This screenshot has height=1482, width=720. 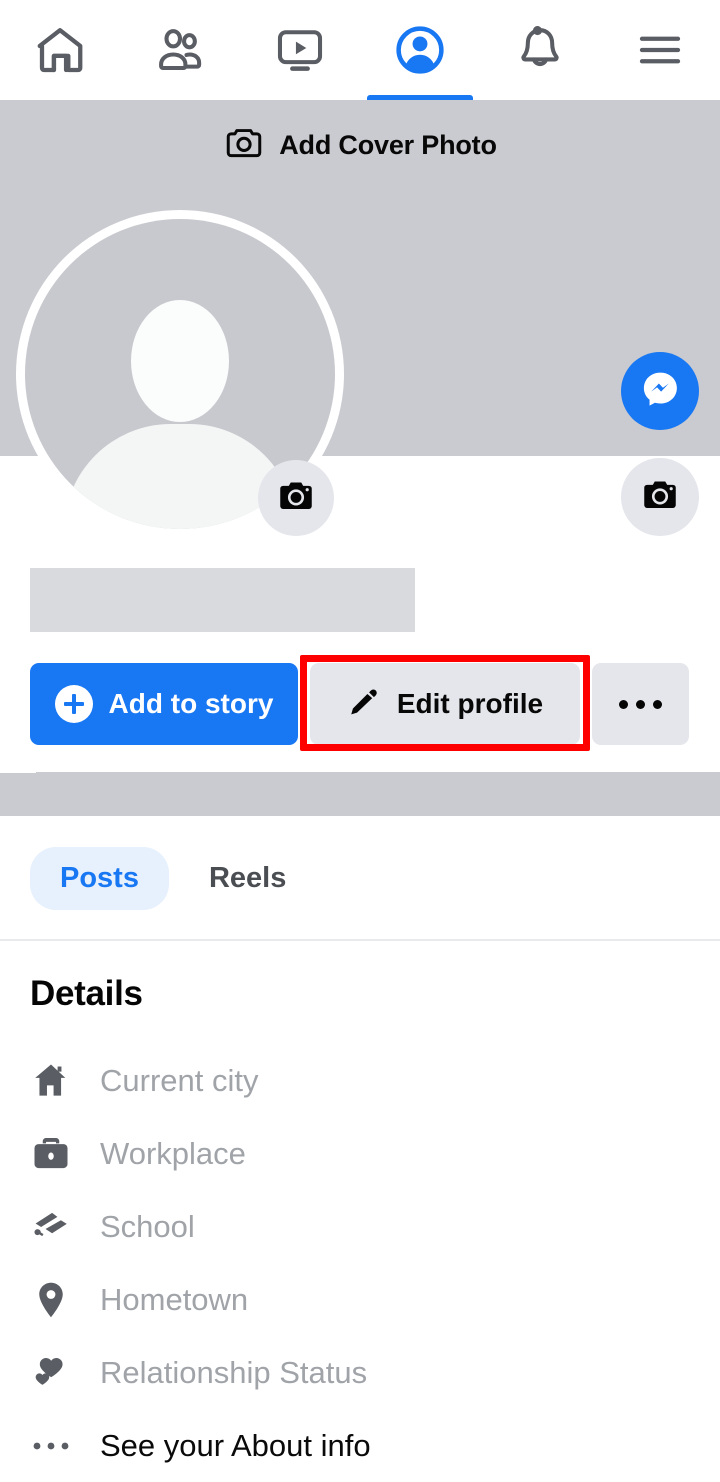 I want to click on nav-item-profile, so click(x=420, y=50).